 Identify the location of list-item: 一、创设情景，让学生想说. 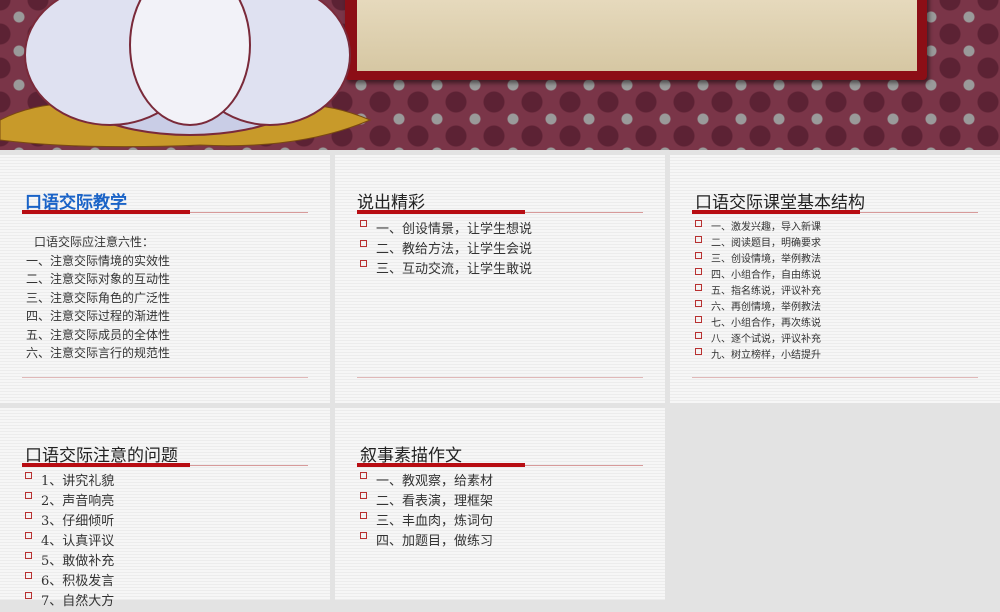
(446, 230).